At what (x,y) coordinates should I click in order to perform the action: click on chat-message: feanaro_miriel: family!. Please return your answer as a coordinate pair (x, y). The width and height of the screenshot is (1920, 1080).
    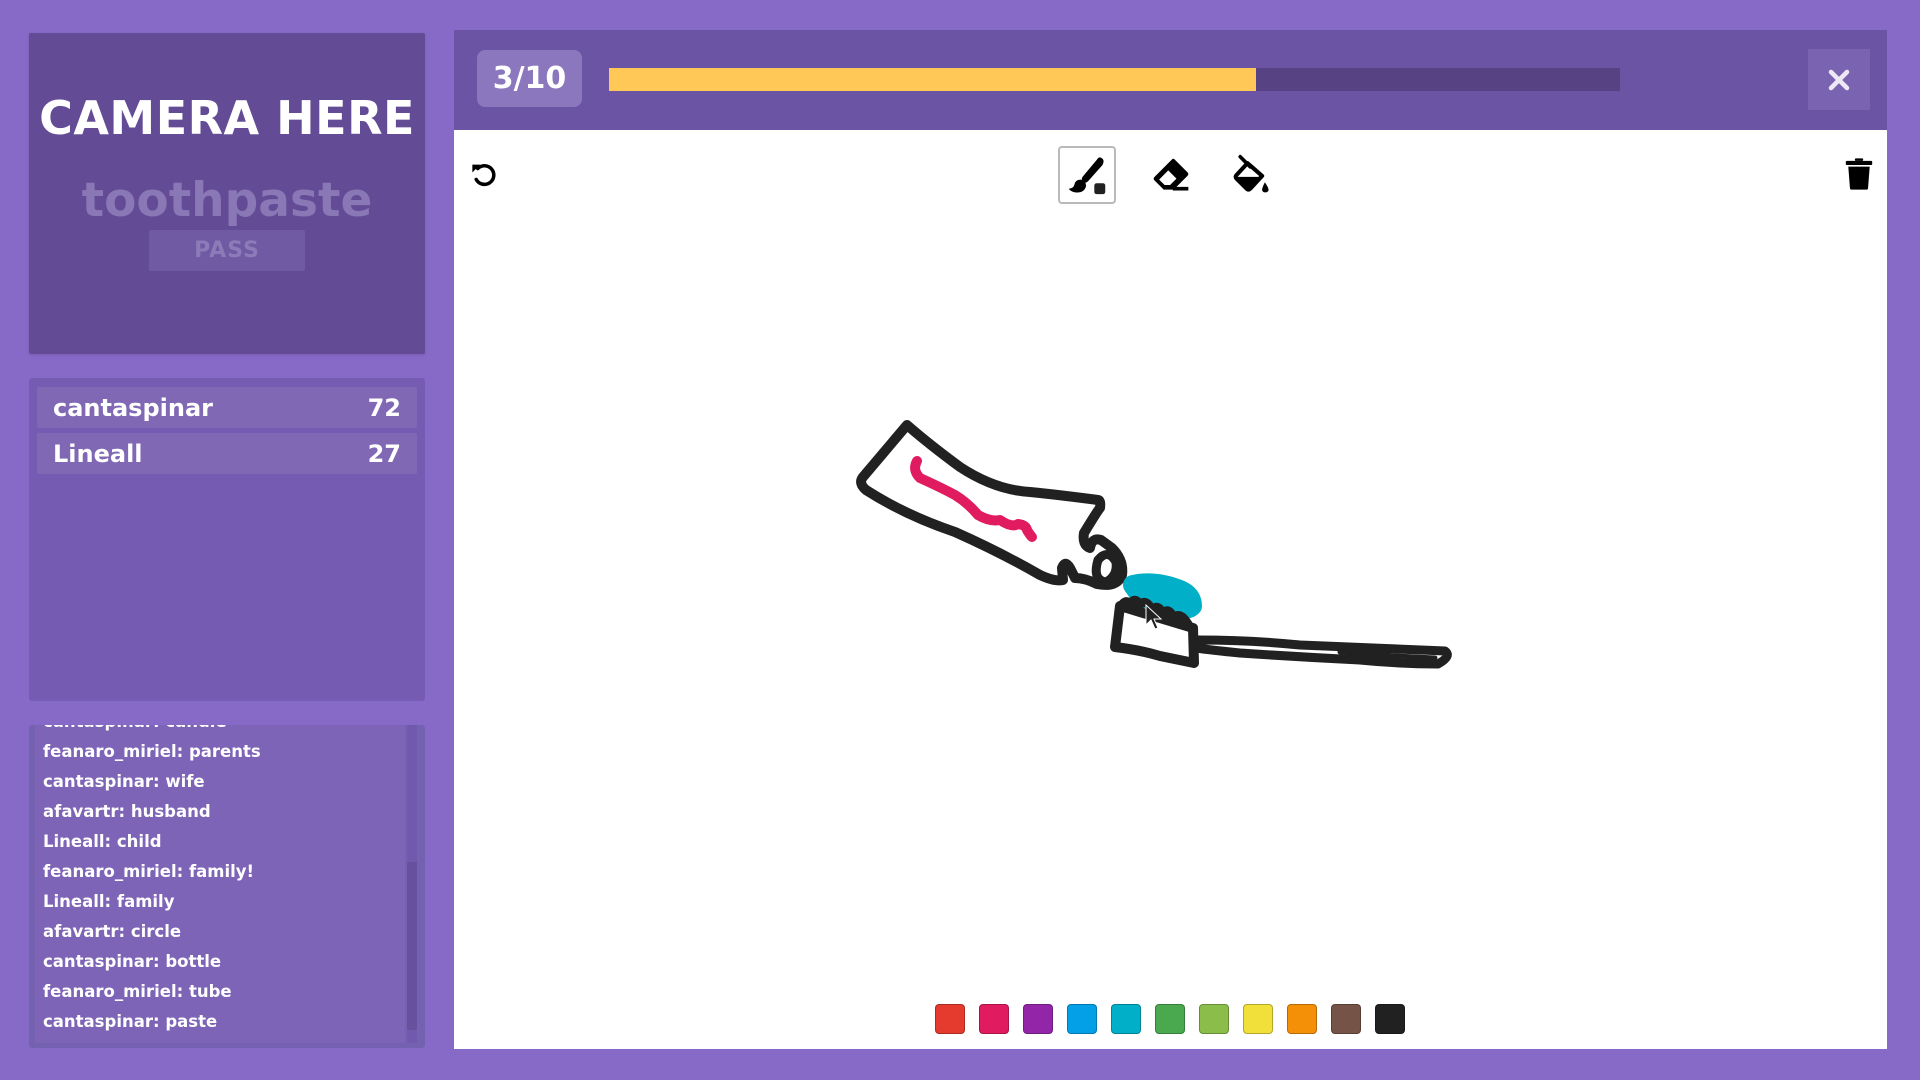
    Looking at the image, I should click on (149, 871).